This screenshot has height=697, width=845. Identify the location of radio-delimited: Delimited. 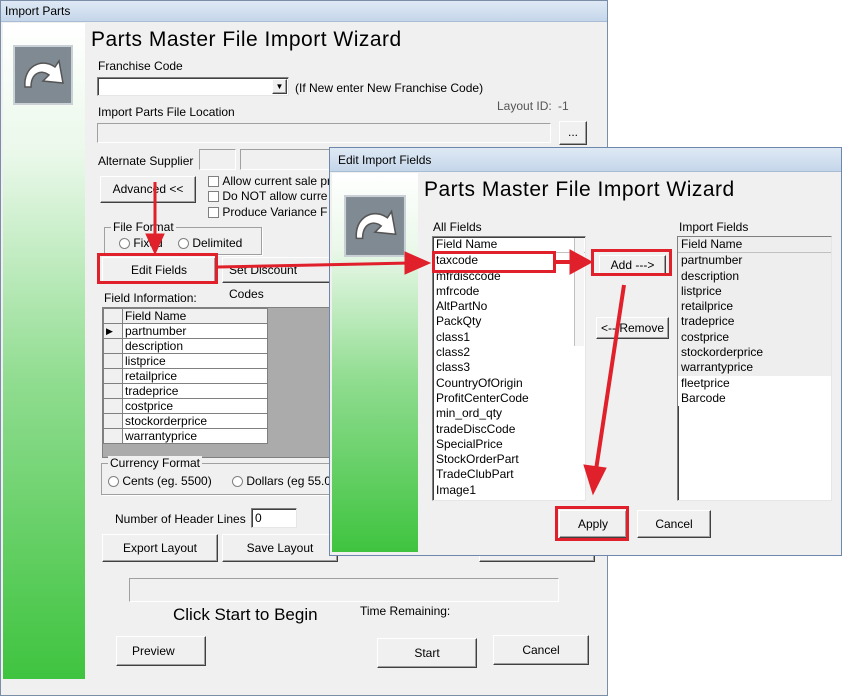
(210, 244).